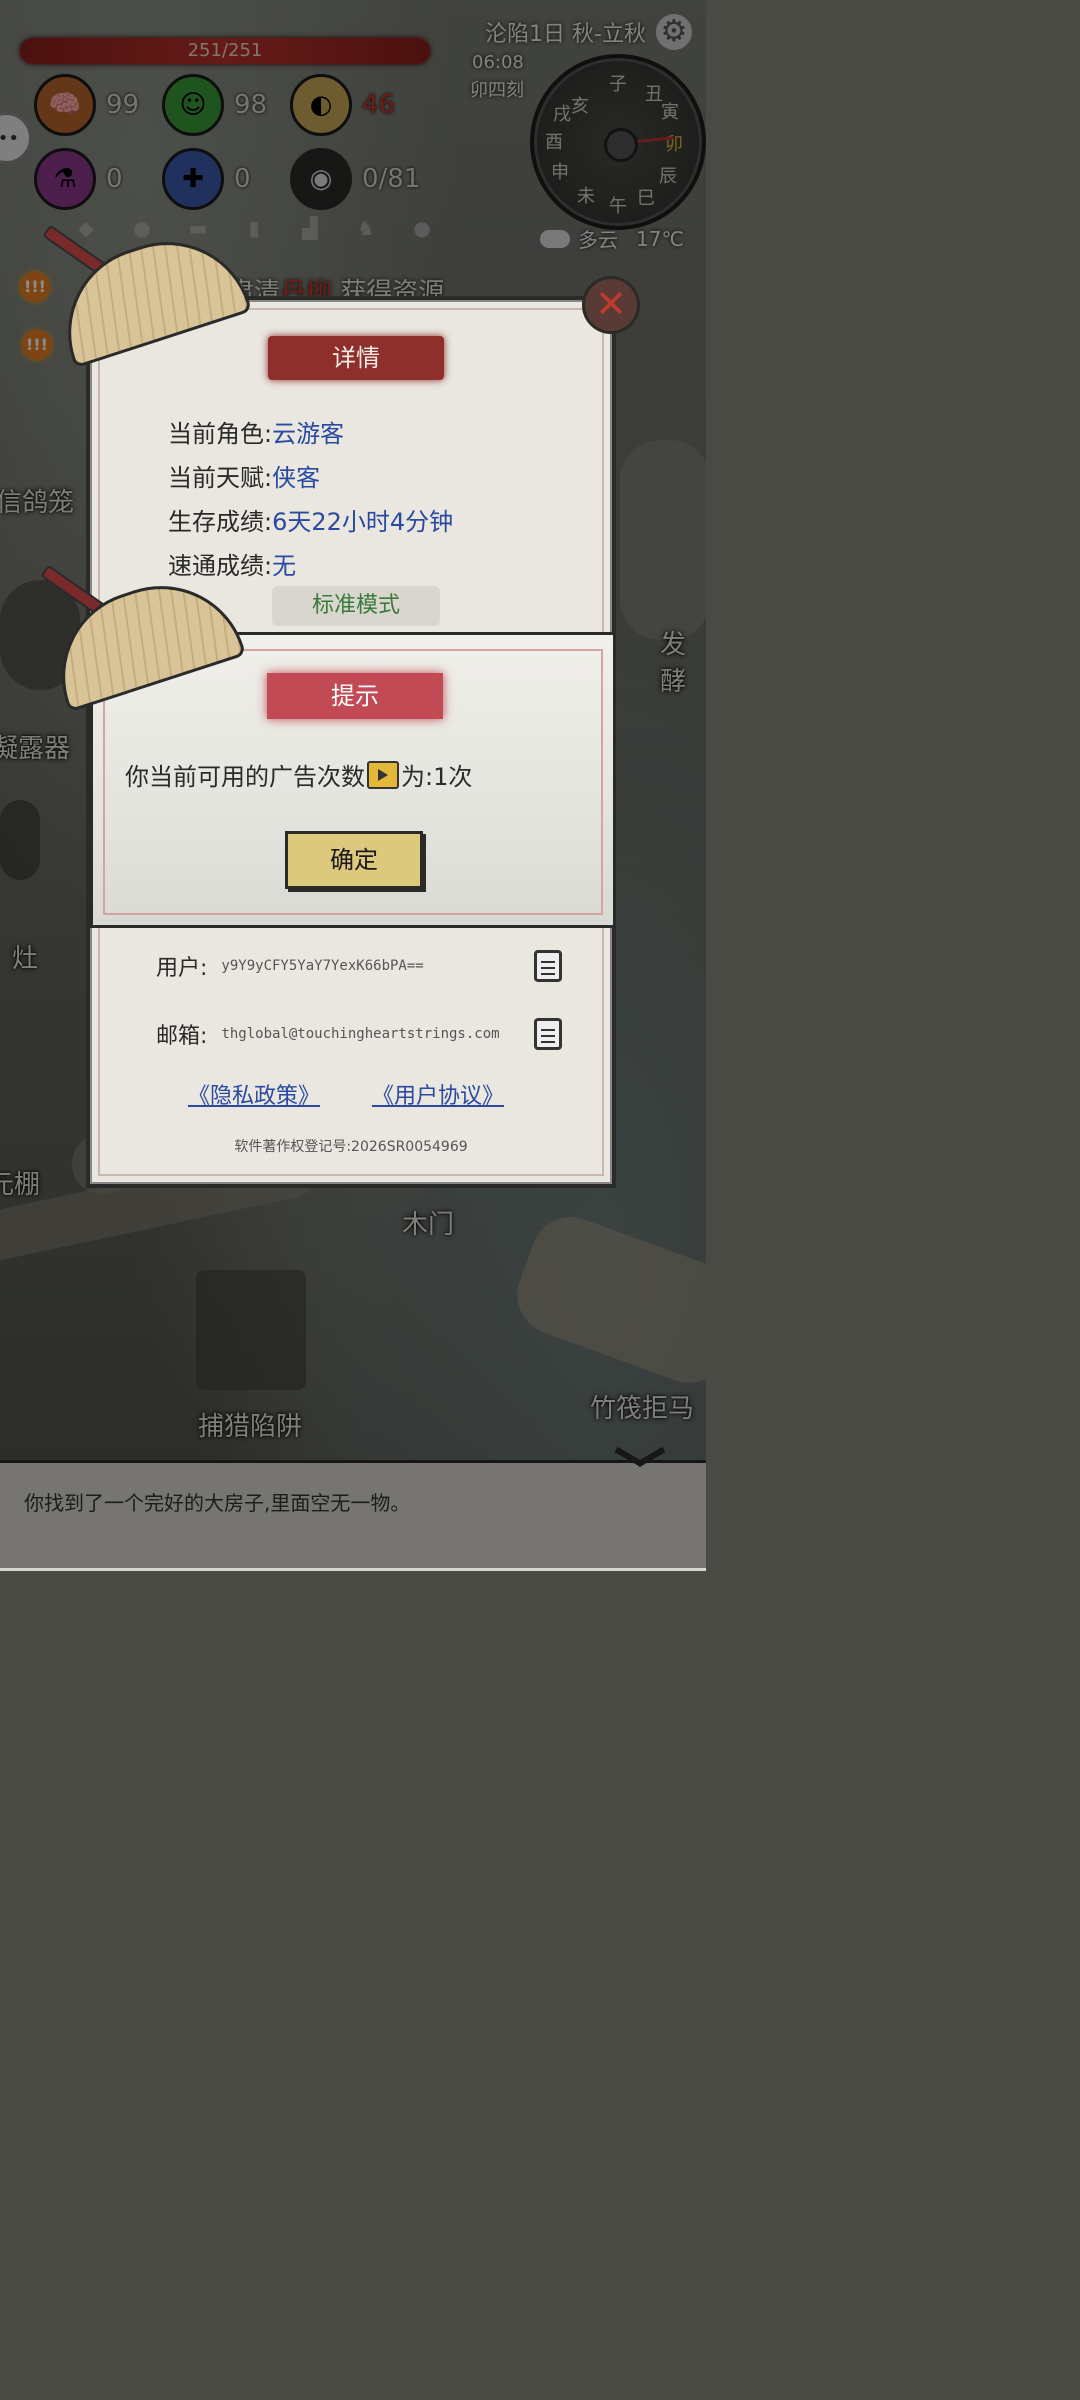 This screenshot has height=2400, width=1080. Describe the element at coordinates (356, 606) in the screenshot. I see `mode-button: 标准模式` at that location.